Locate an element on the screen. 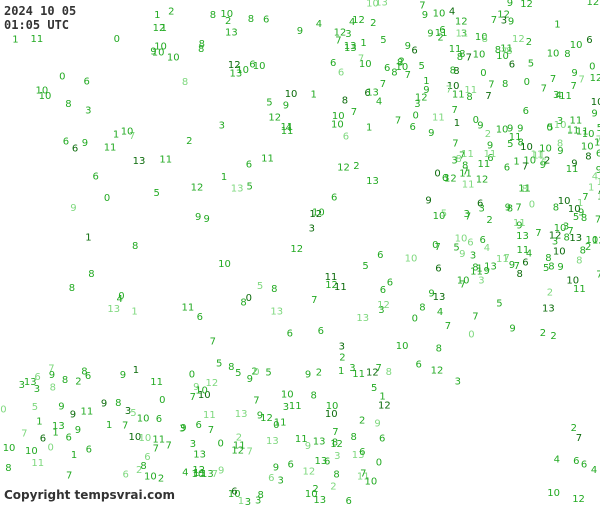  observation-date: 2024 10 05 is located at coordinates (40, 11).